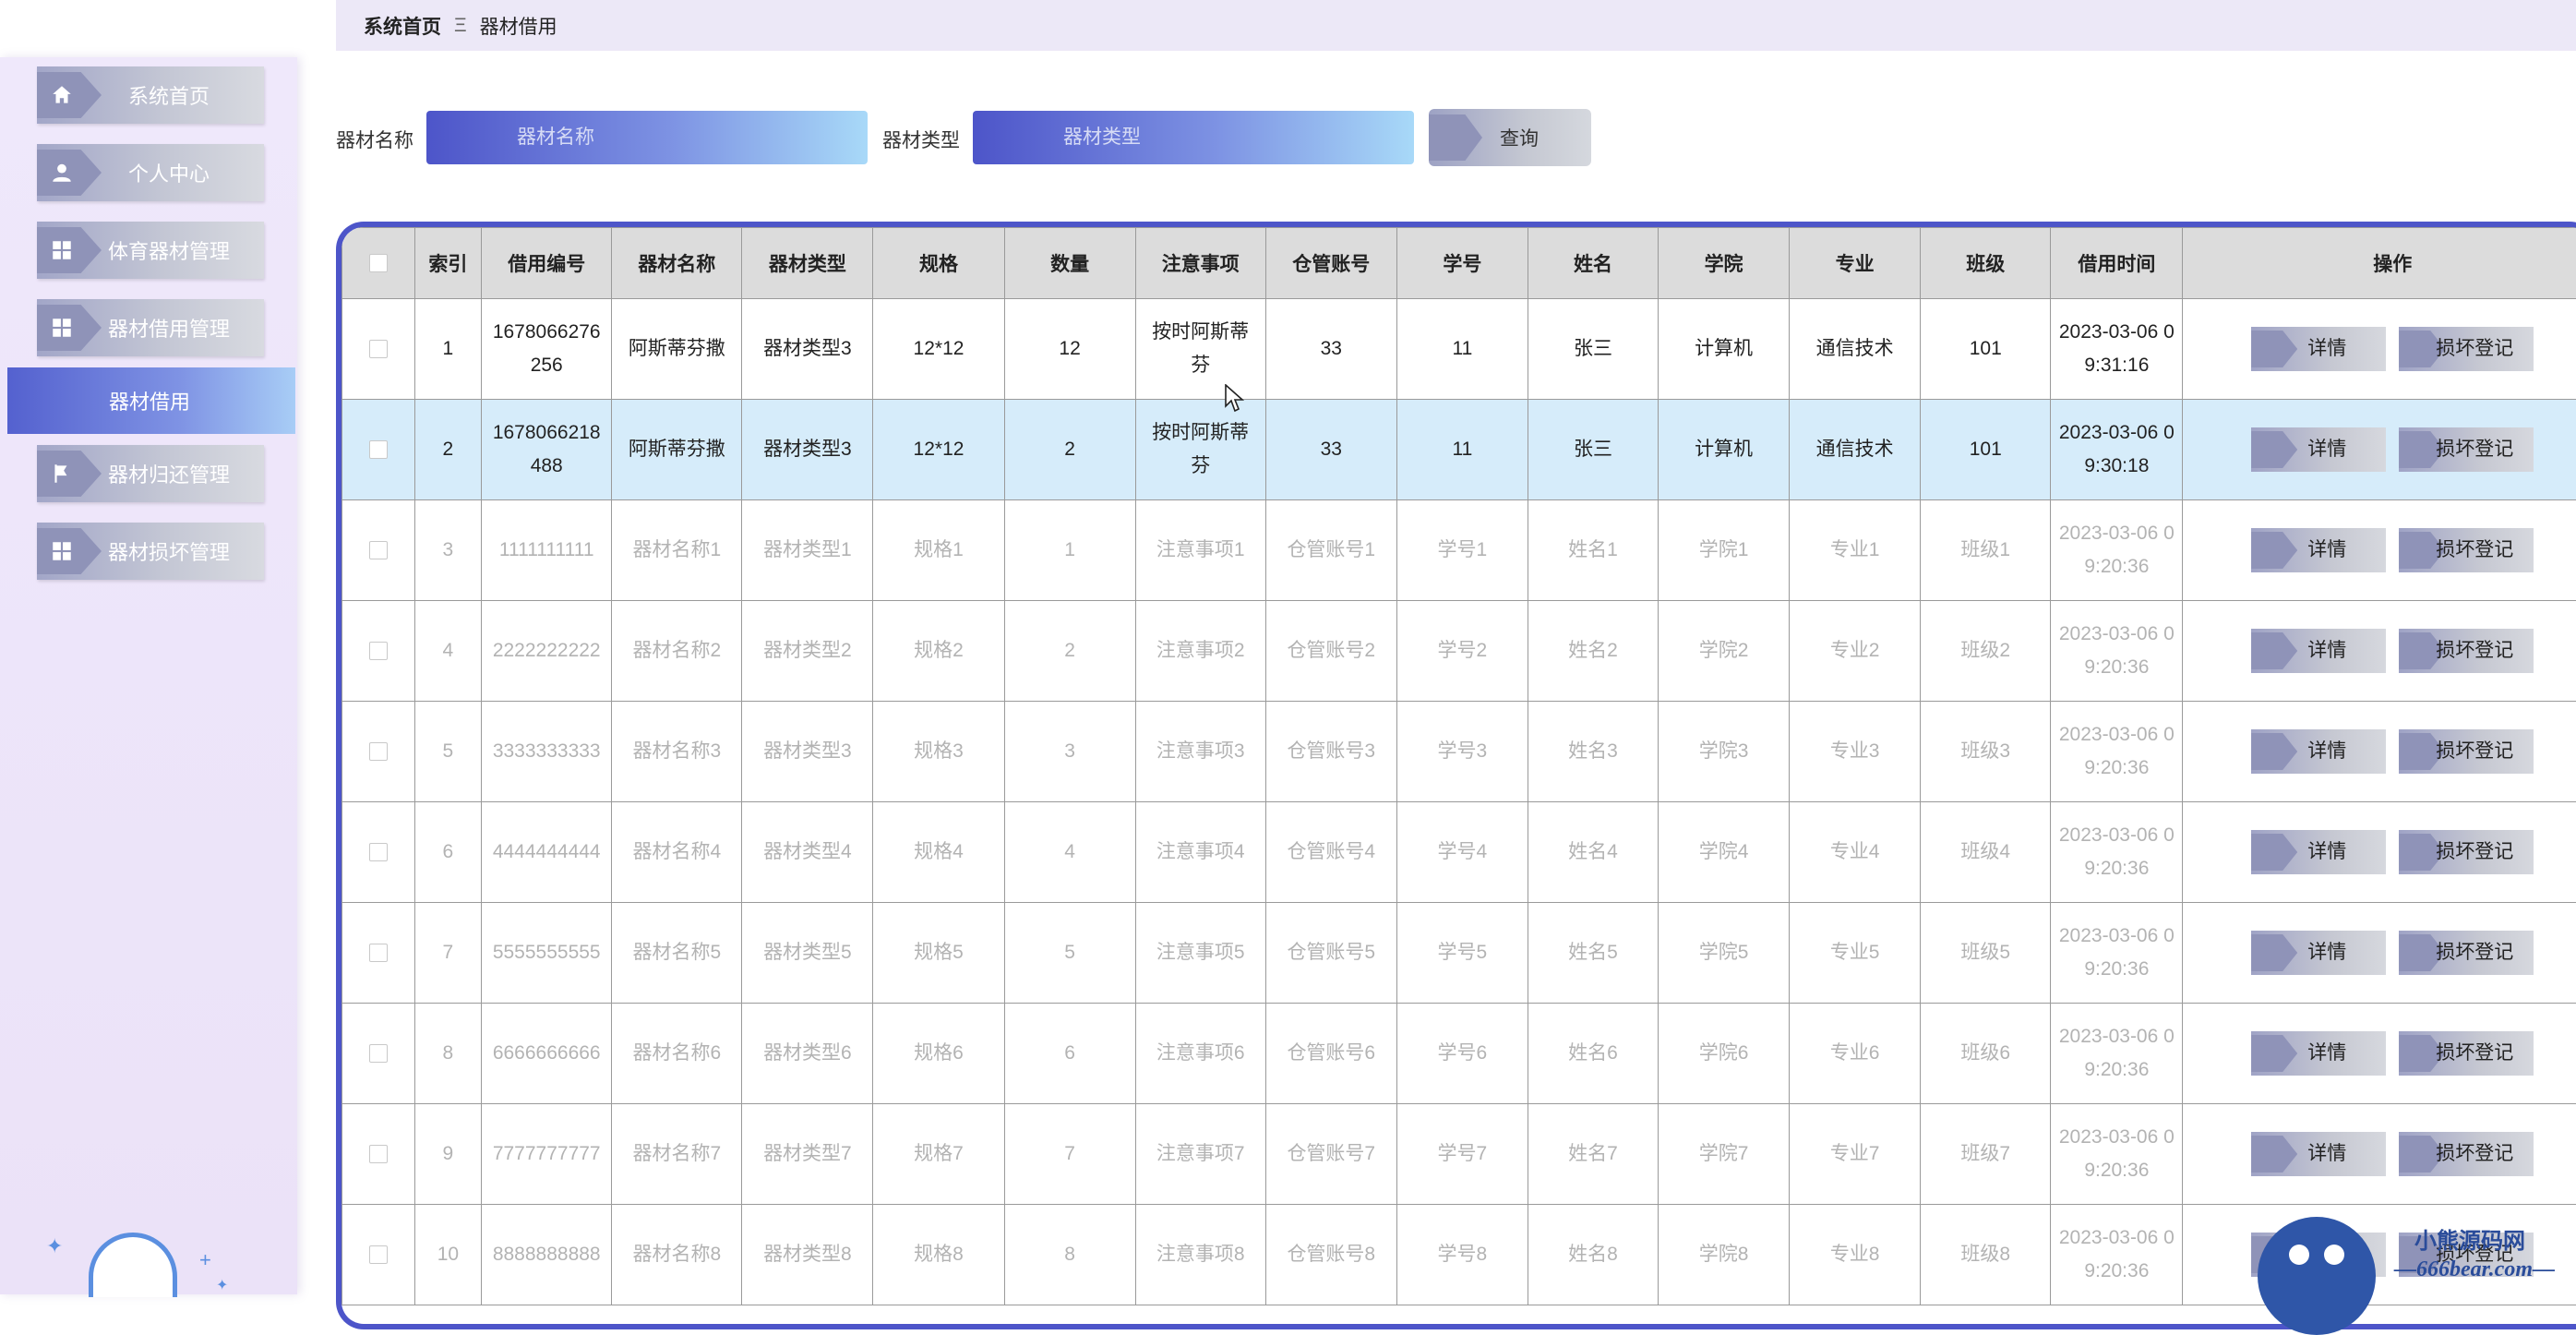 This screenshot has width=2576, height=1335. I want to click on sidebar-item-damage-mgmt: 器材损坏管理, so click(151, 551).